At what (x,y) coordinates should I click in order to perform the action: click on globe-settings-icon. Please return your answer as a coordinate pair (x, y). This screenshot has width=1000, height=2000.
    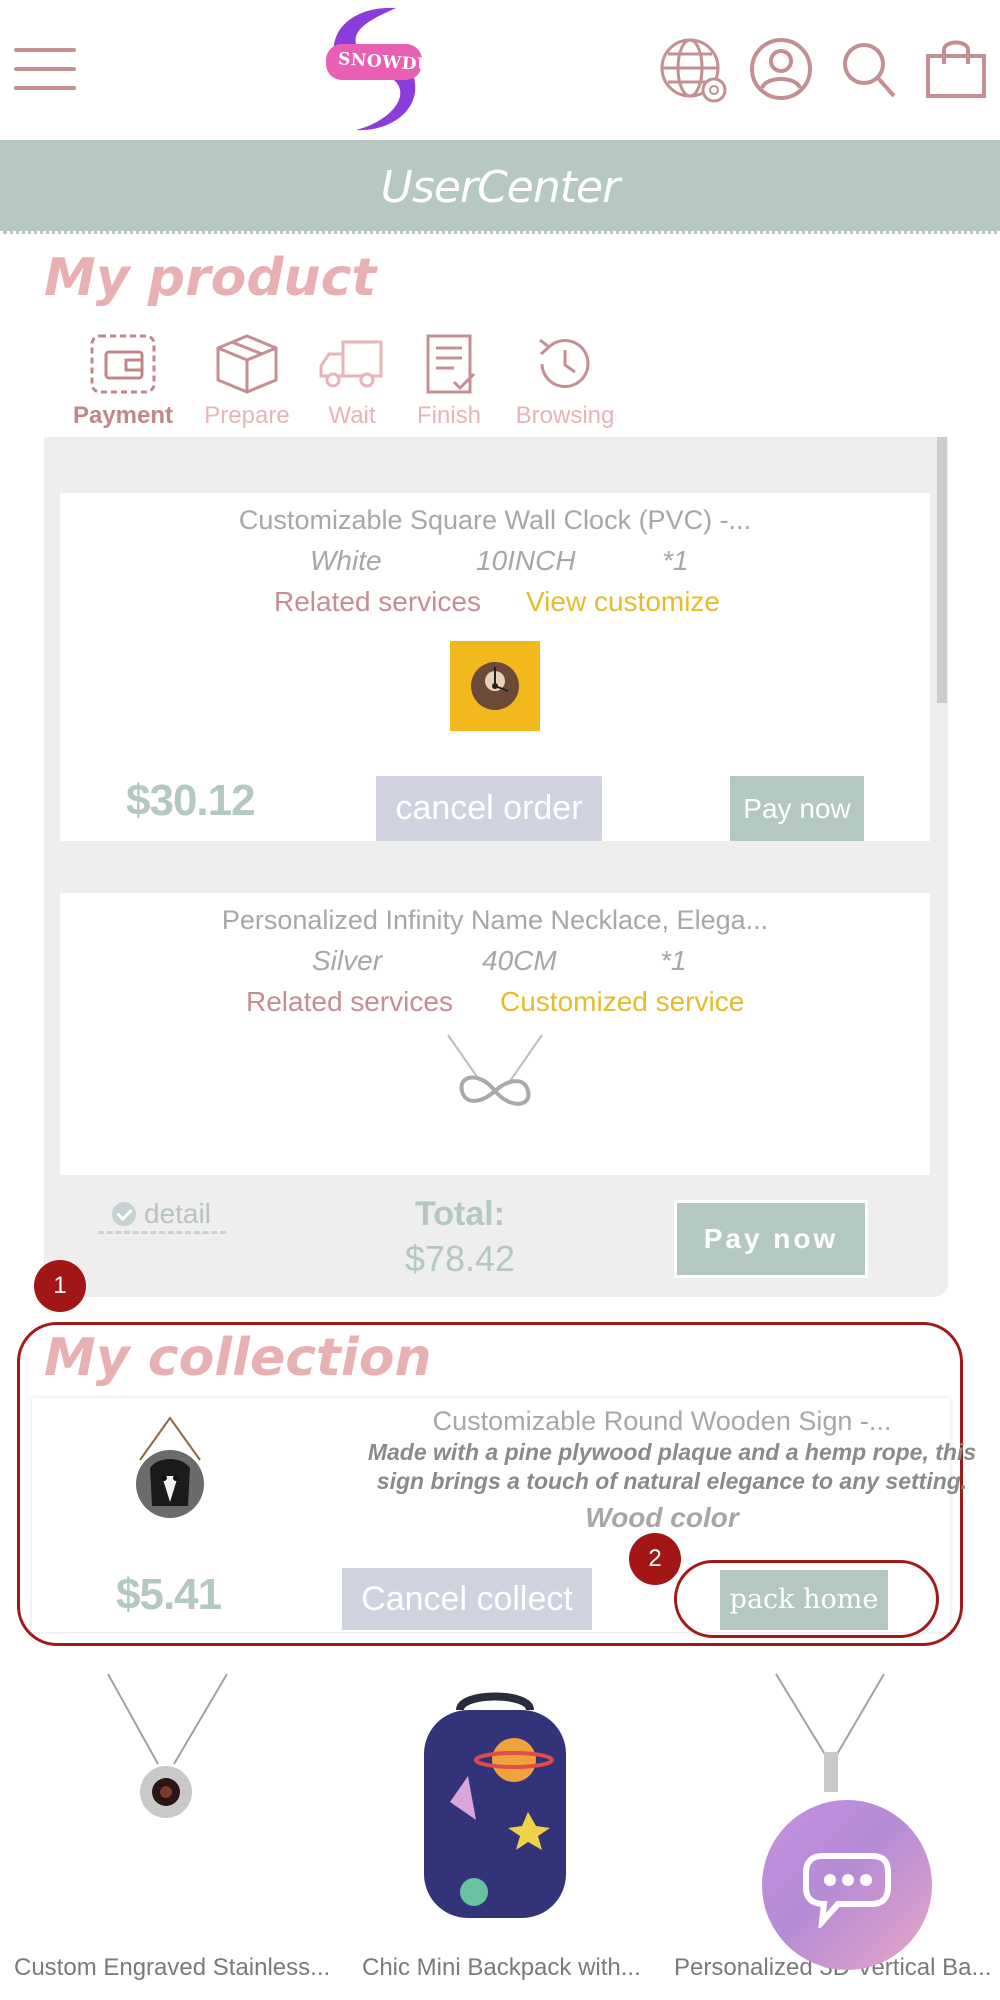
    Looking at the image, I should click on (694, 70).